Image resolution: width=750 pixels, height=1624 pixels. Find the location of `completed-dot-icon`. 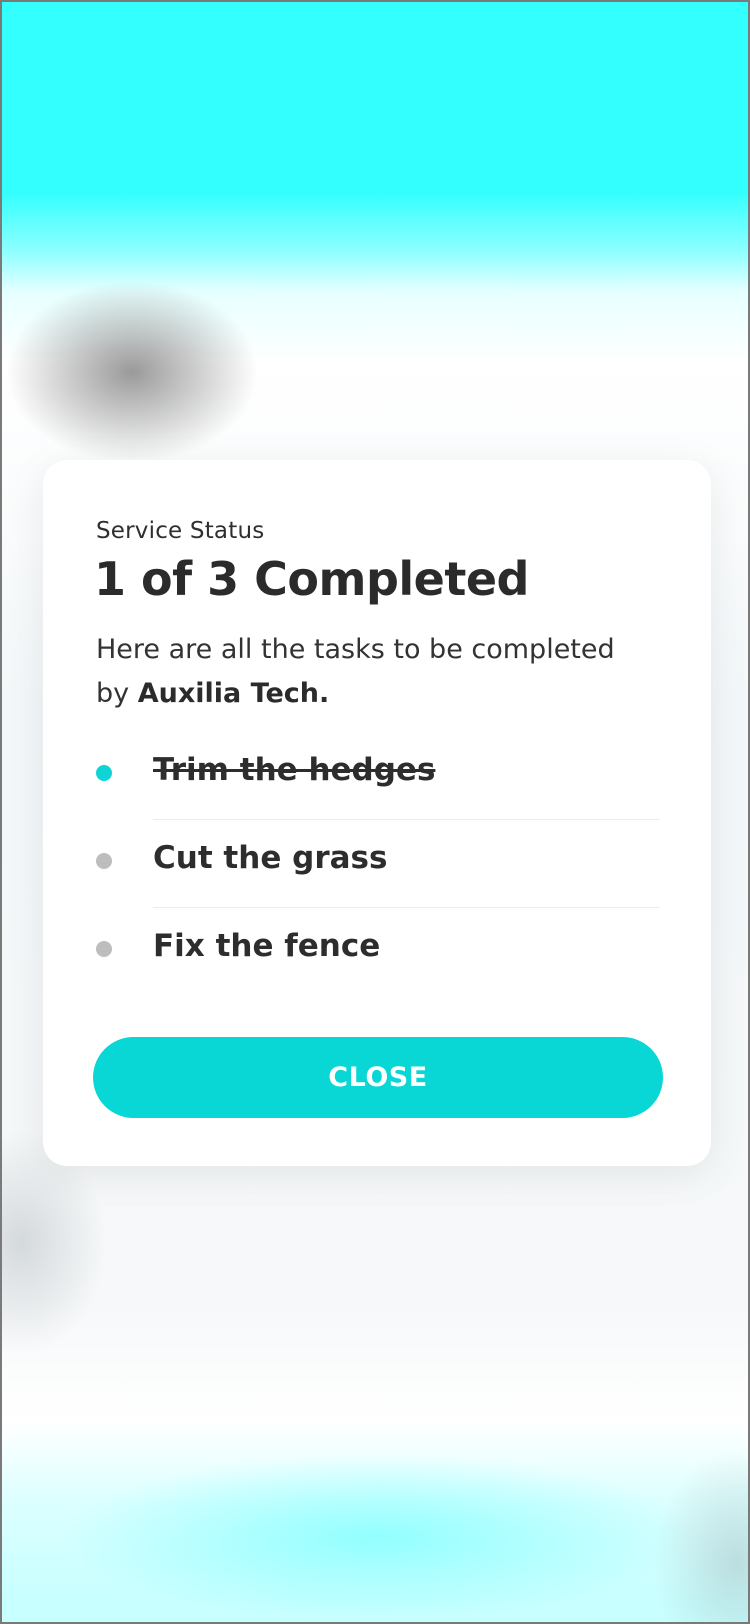

completed-dot-icon is located at coordinates (104, 773).